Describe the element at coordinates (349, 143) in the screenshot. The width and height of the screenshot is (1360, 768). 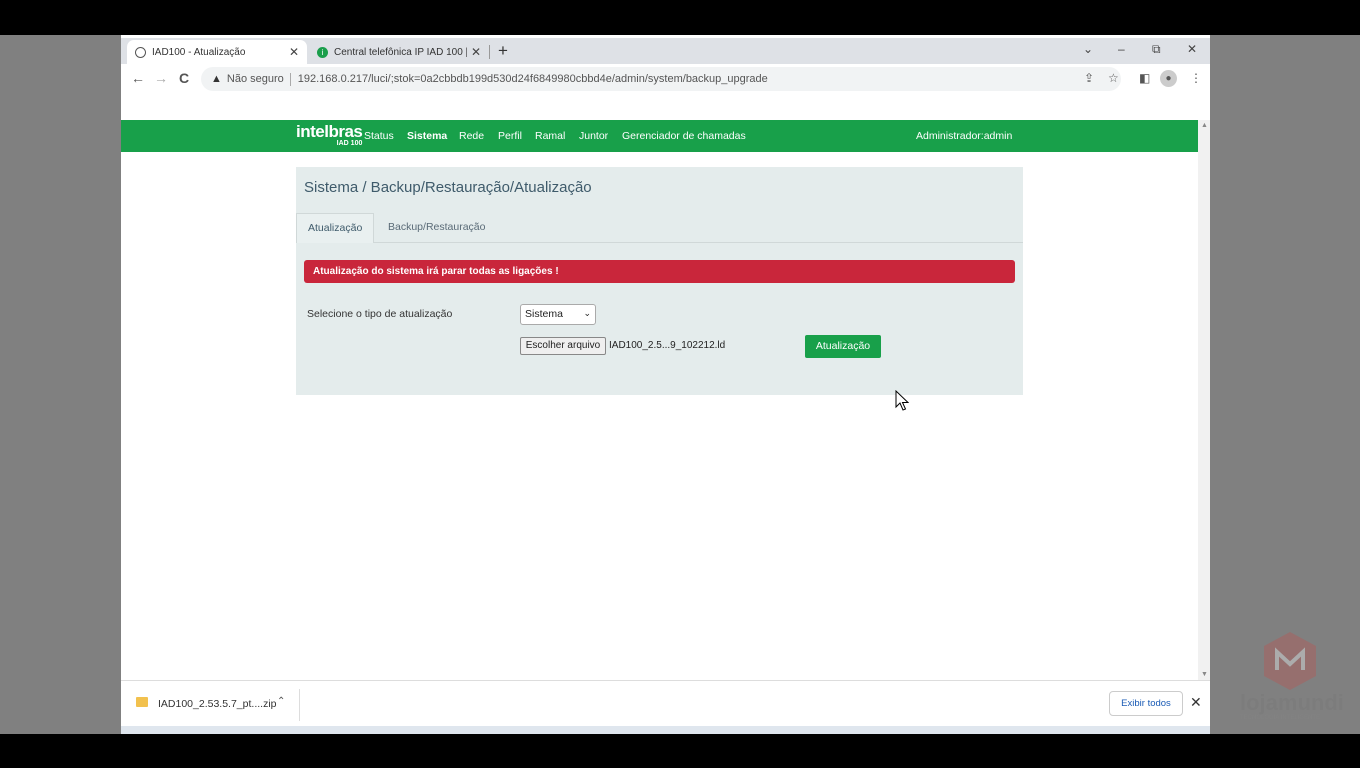
I see `logo-model: IAD 100` at that location.